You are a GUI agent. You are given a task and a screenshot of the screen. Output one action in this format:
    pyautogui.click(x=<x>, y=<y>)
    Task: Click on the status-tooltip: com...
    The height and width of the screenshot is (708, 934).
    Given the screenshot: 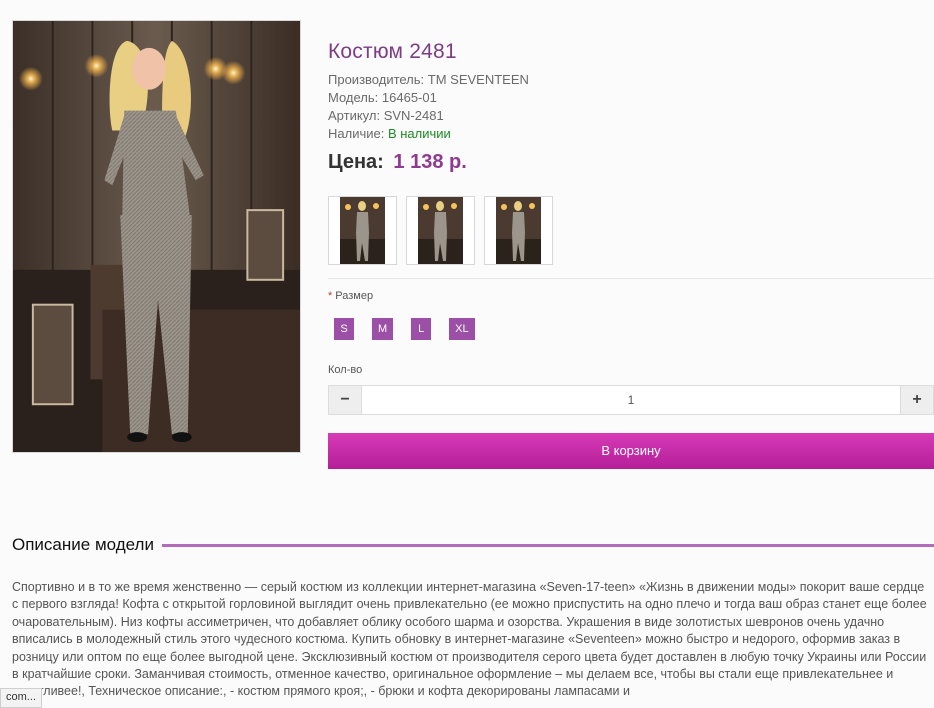 What is the action you would take?
    pyautogui.click(x=21, y=698)
    